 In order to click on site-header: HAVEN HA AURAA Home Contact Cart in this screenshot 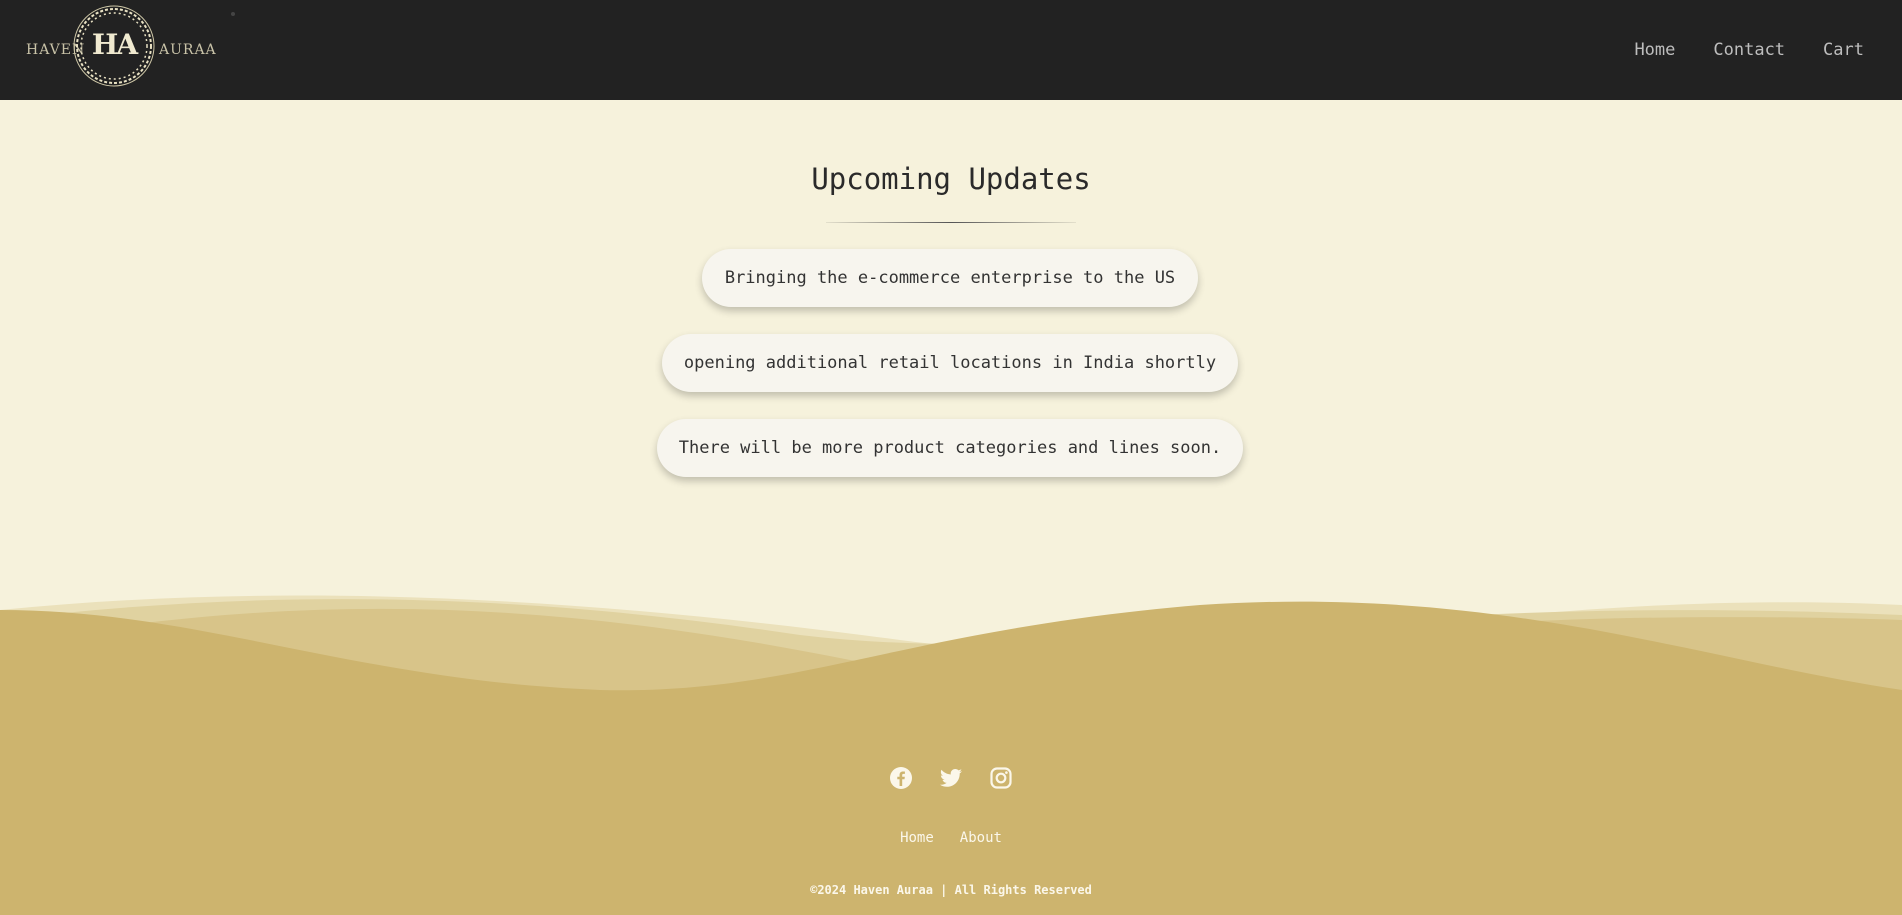, I will do `click(951, 50)`.